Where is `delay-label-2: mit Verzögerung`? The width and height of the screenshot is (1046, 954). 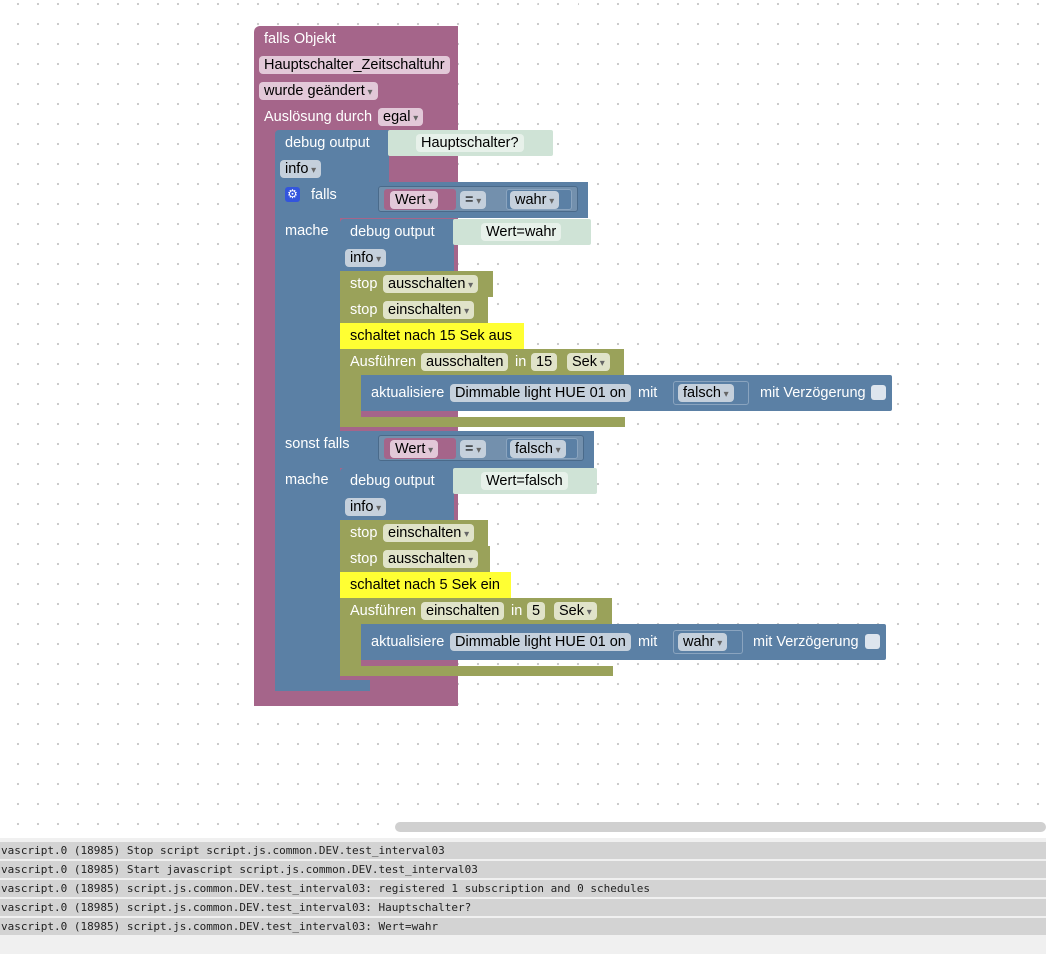
delay-label-2: mit Verzögerung is located at coordinates (806, 642).